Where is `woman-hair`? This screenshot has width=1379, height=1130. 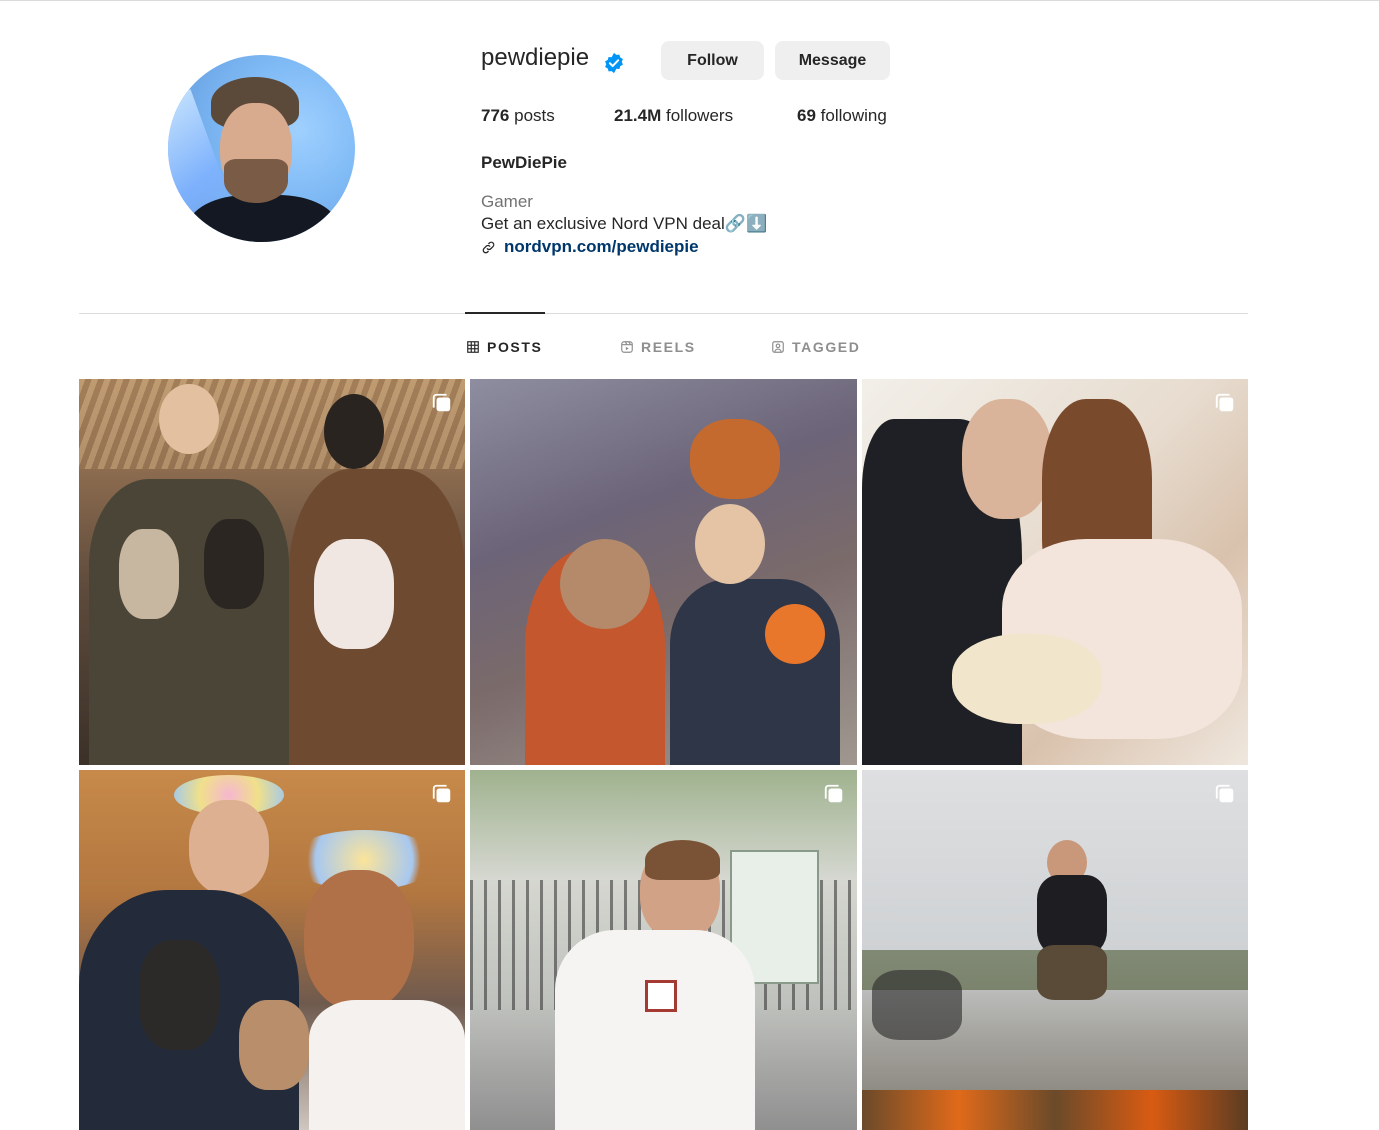
woman-hair is located at coordinates (359, 940).